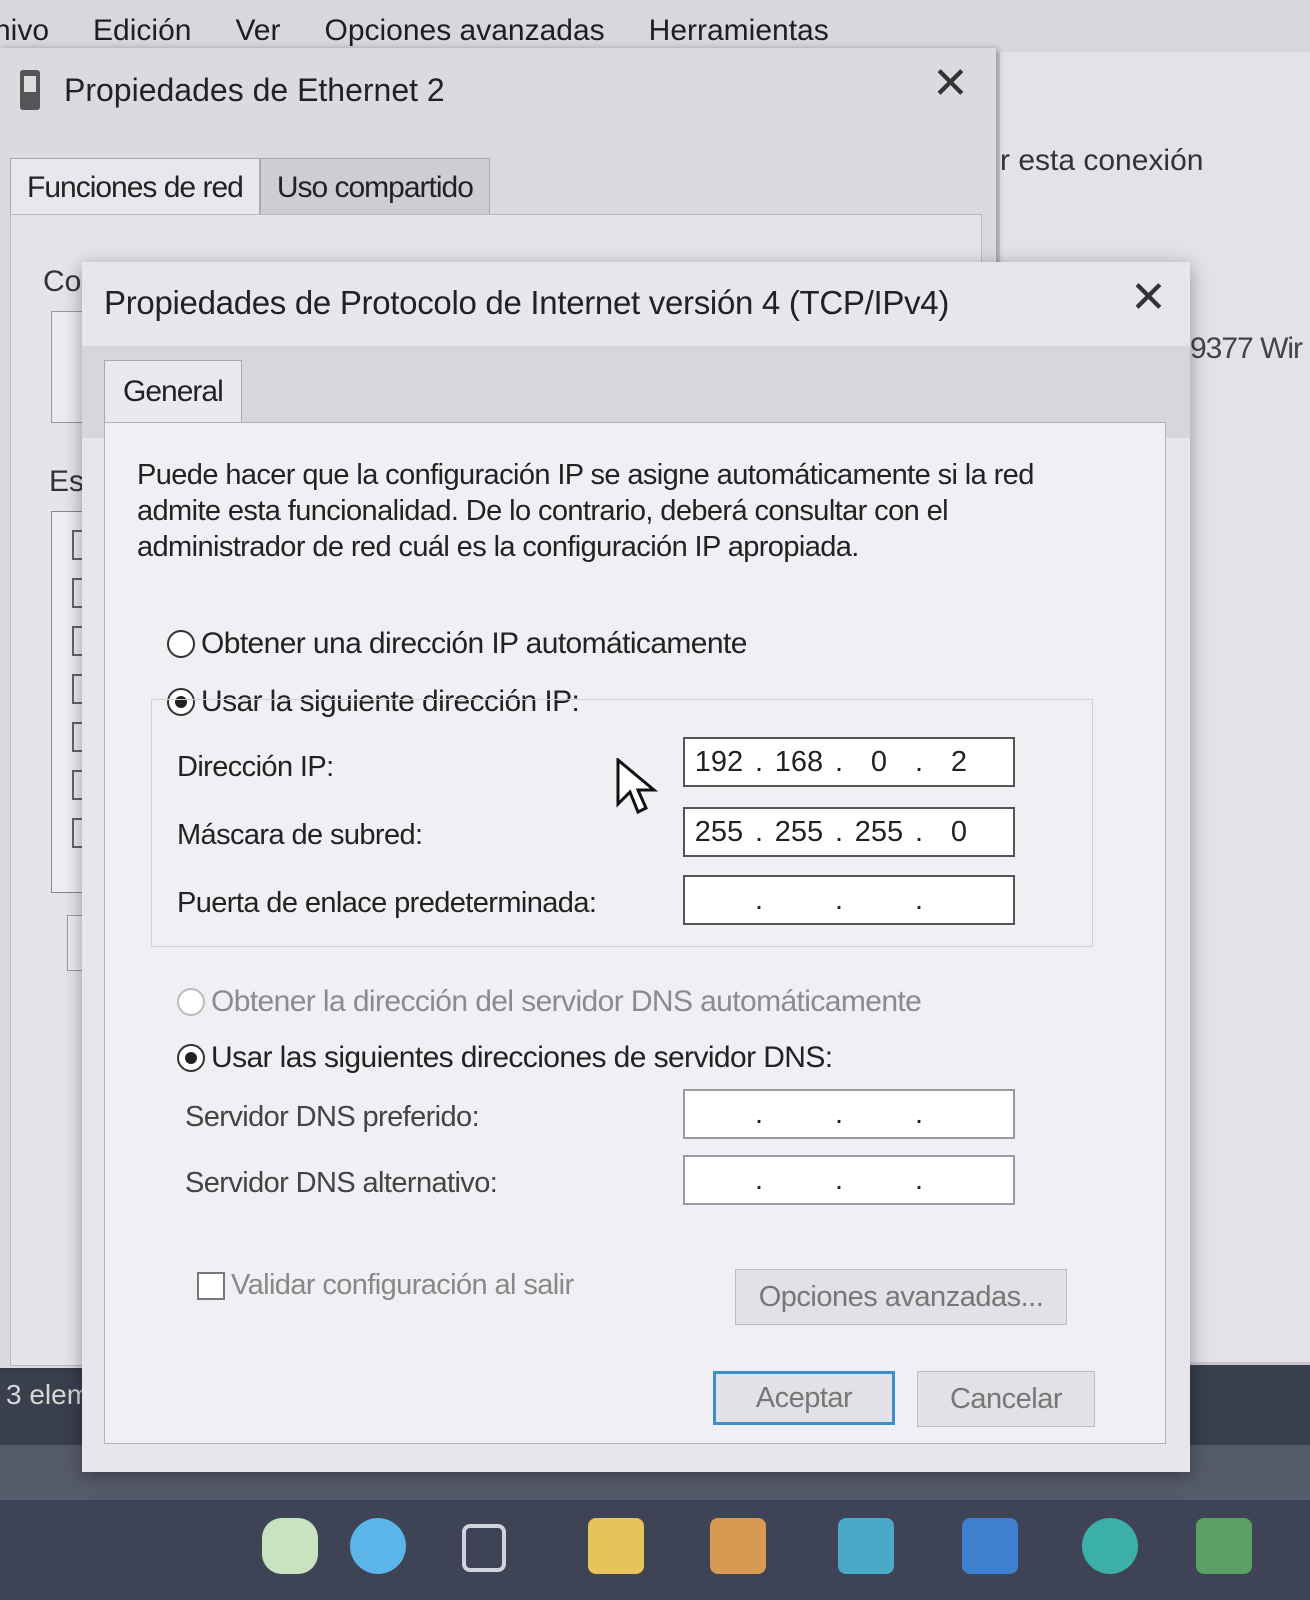  What do you see at coordinates (464, 33) in the screenshot?
I see `menu-opciones-avanzadas: Opciones avanzadas` at bounding box center [464, 33].